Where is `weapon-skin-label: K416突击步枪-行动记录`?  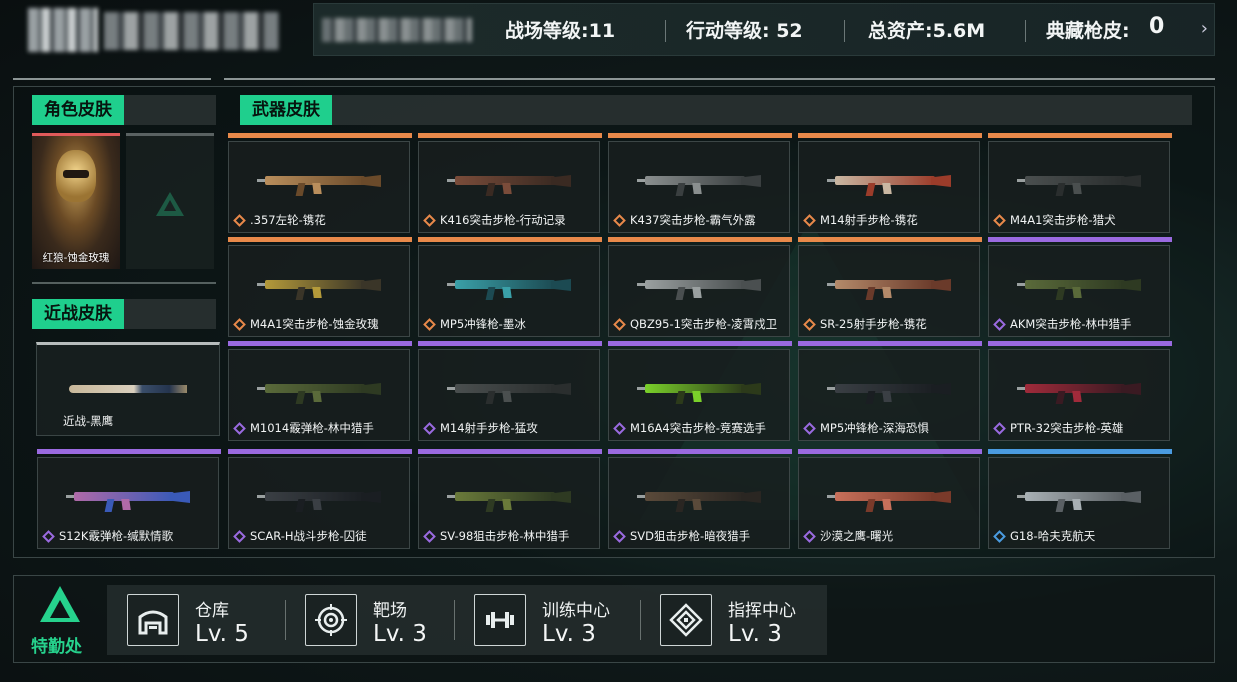
weapon-skin-label: K416突击步枪-行动记录 is located at coordinates (503, 220).